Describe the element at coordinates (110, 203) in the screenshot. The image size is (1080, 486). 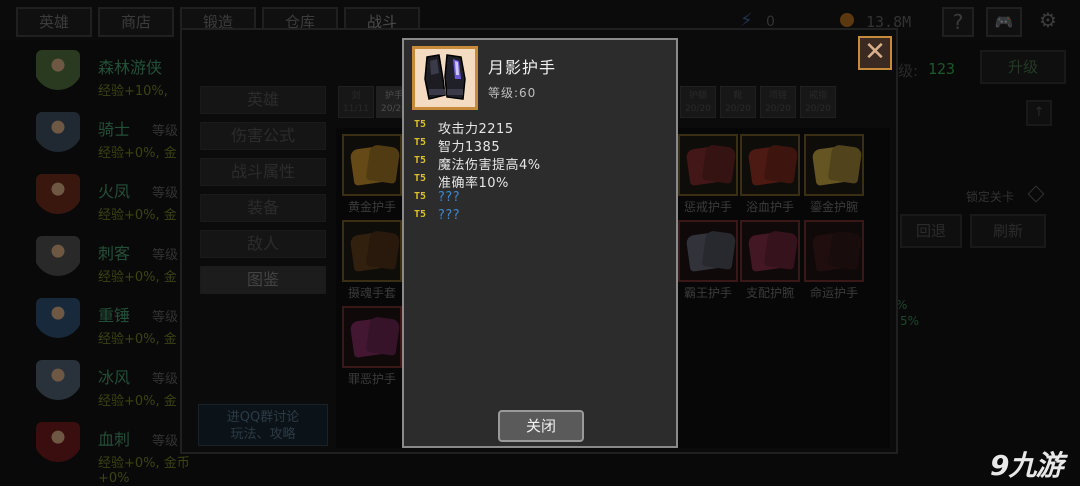
I see `hero-row: 火凤 等级 经验+0%, 金` at that location.